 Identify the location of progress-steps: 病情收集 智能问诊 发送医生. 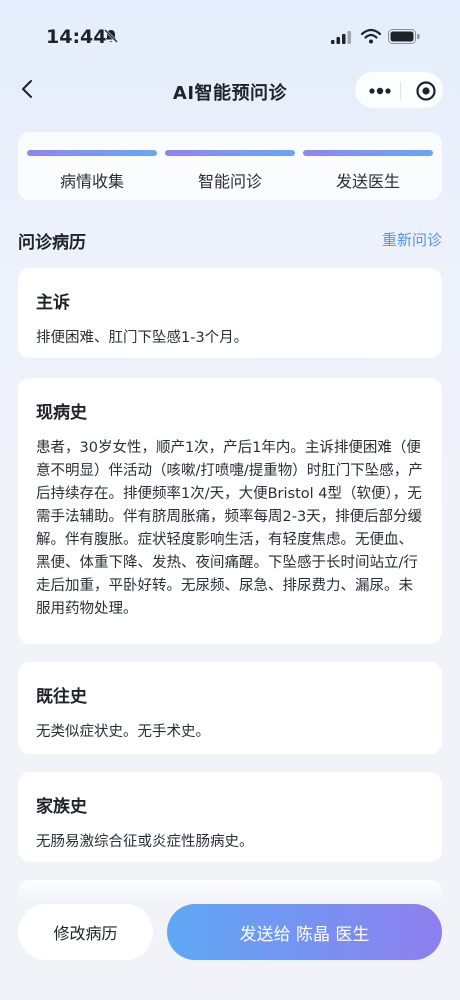
(230, 166).